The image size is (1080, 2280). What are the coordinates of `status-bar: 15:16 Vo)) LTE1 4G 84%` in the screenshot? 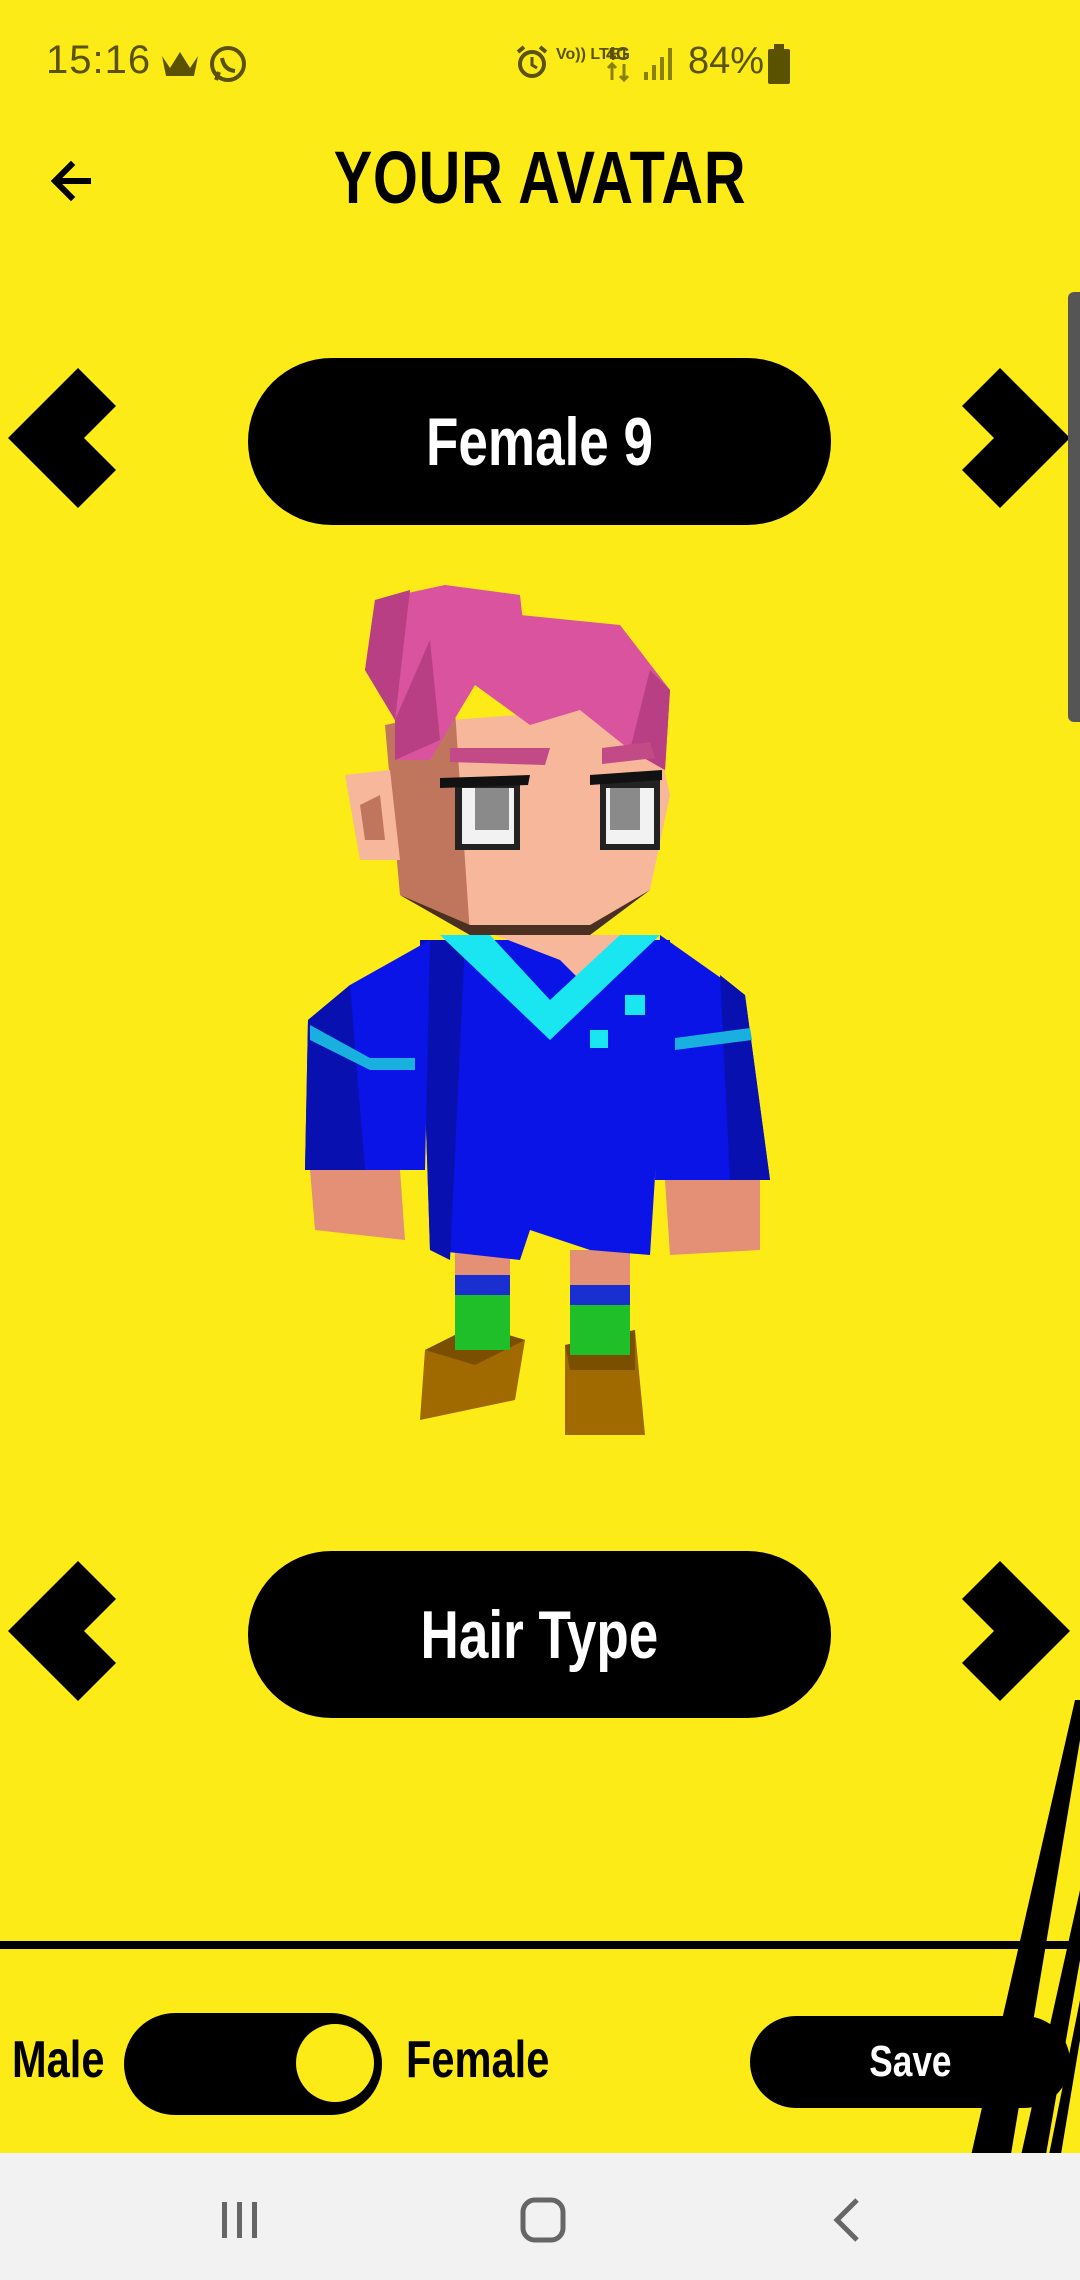 It's located at (540, 65).